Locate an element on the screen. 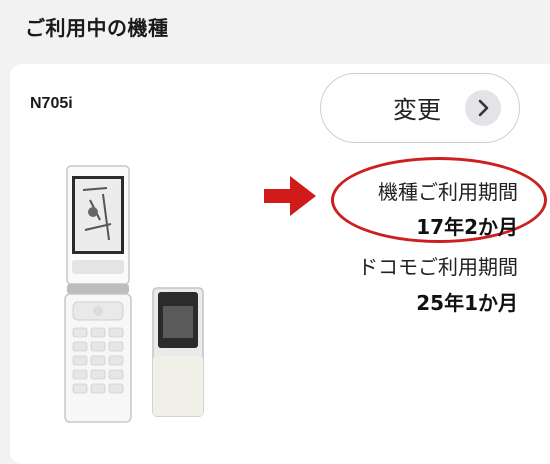 The height and width of the screenshot is (464, 550). change-button-label: 変更 is located at coordinates (417, 110).